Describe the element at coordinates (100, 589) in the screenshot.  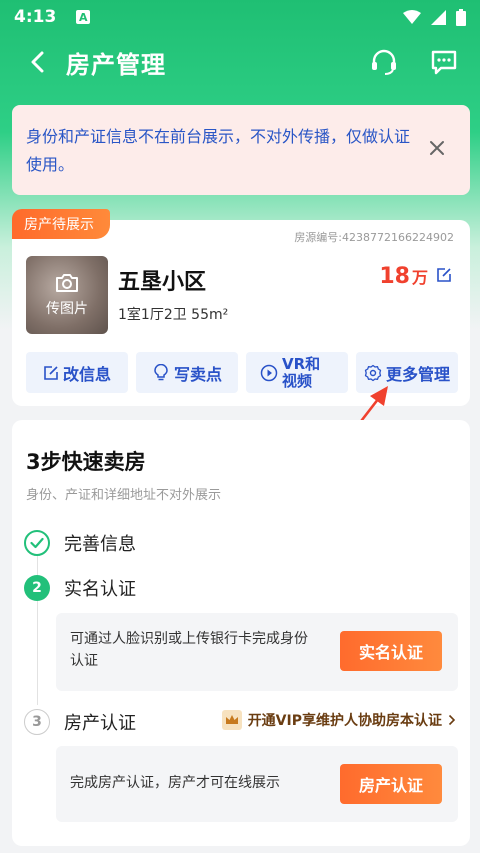
I see `step2-label: 实名认证` at that location.